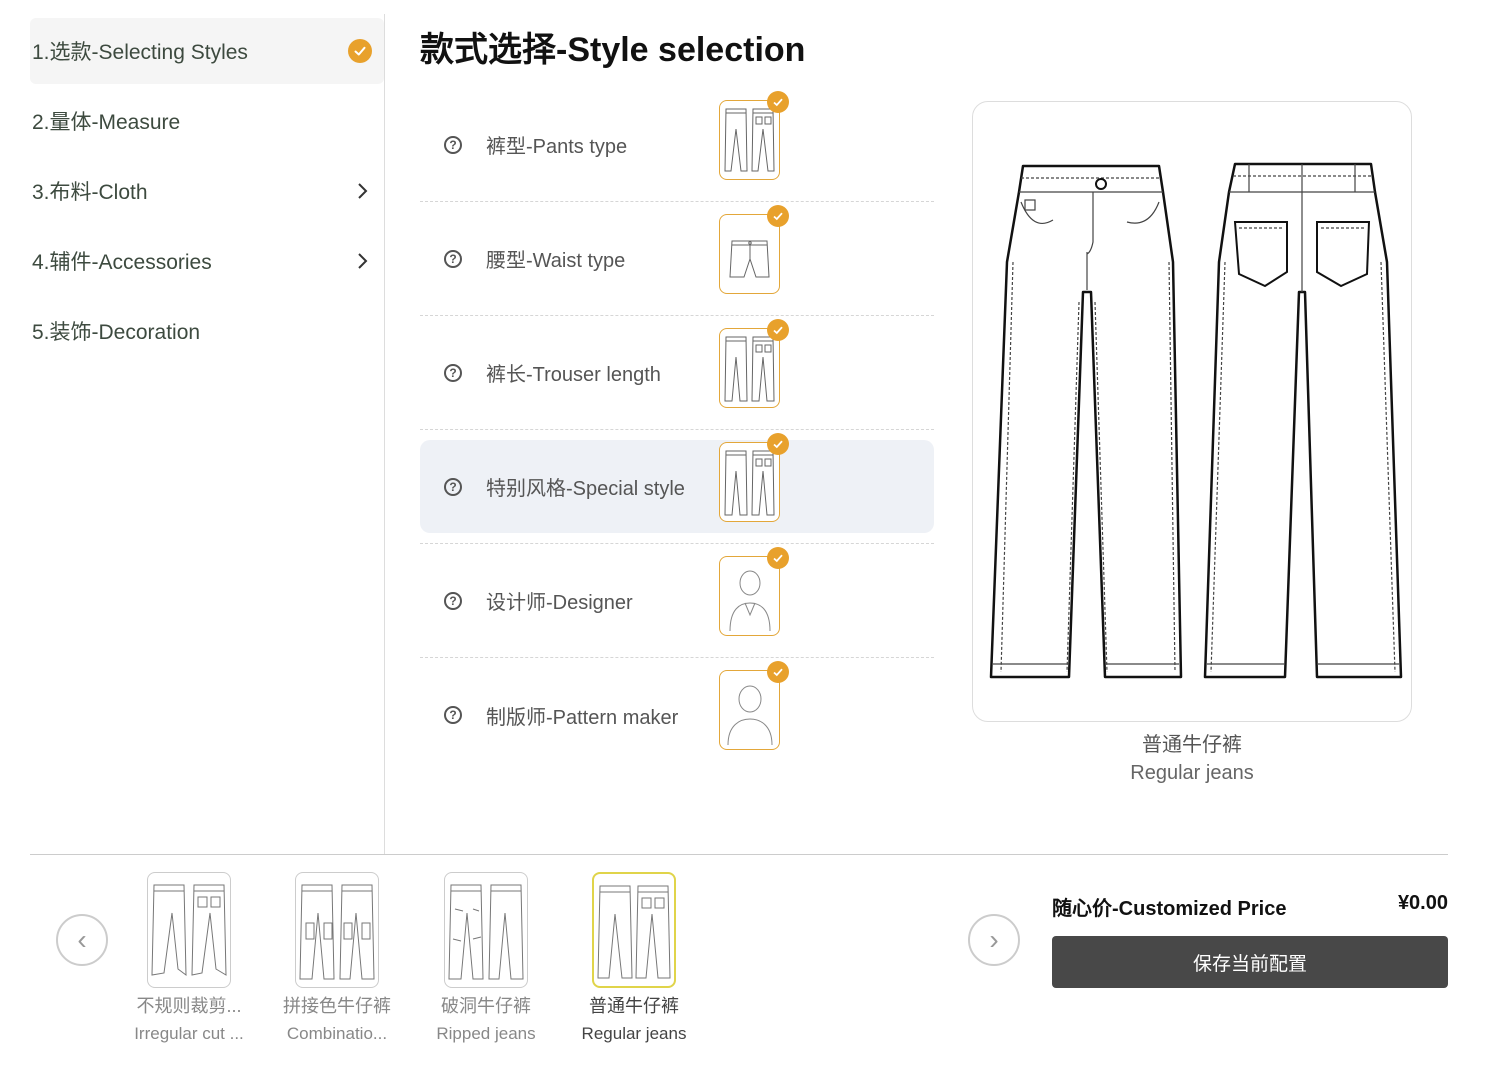  I want to click on price-value: ¥0.00, so click(1422, 903).